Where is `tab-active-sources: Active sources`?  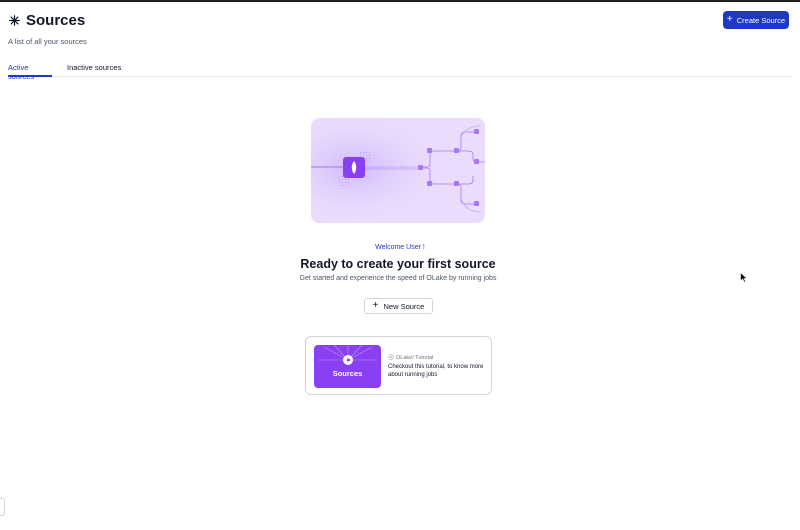
tab-active-sources: Active sources is located at coordinates (30, 70).